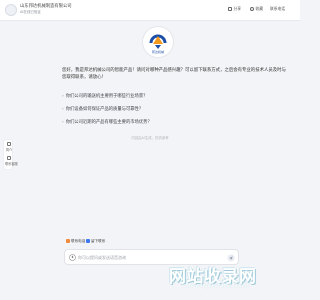 The image size is (320, 300). What do you see at coordinates (30, 12) in the screenshot?
I see `company-verified-label: AI在线已验证` at bounding box center [30, 12].